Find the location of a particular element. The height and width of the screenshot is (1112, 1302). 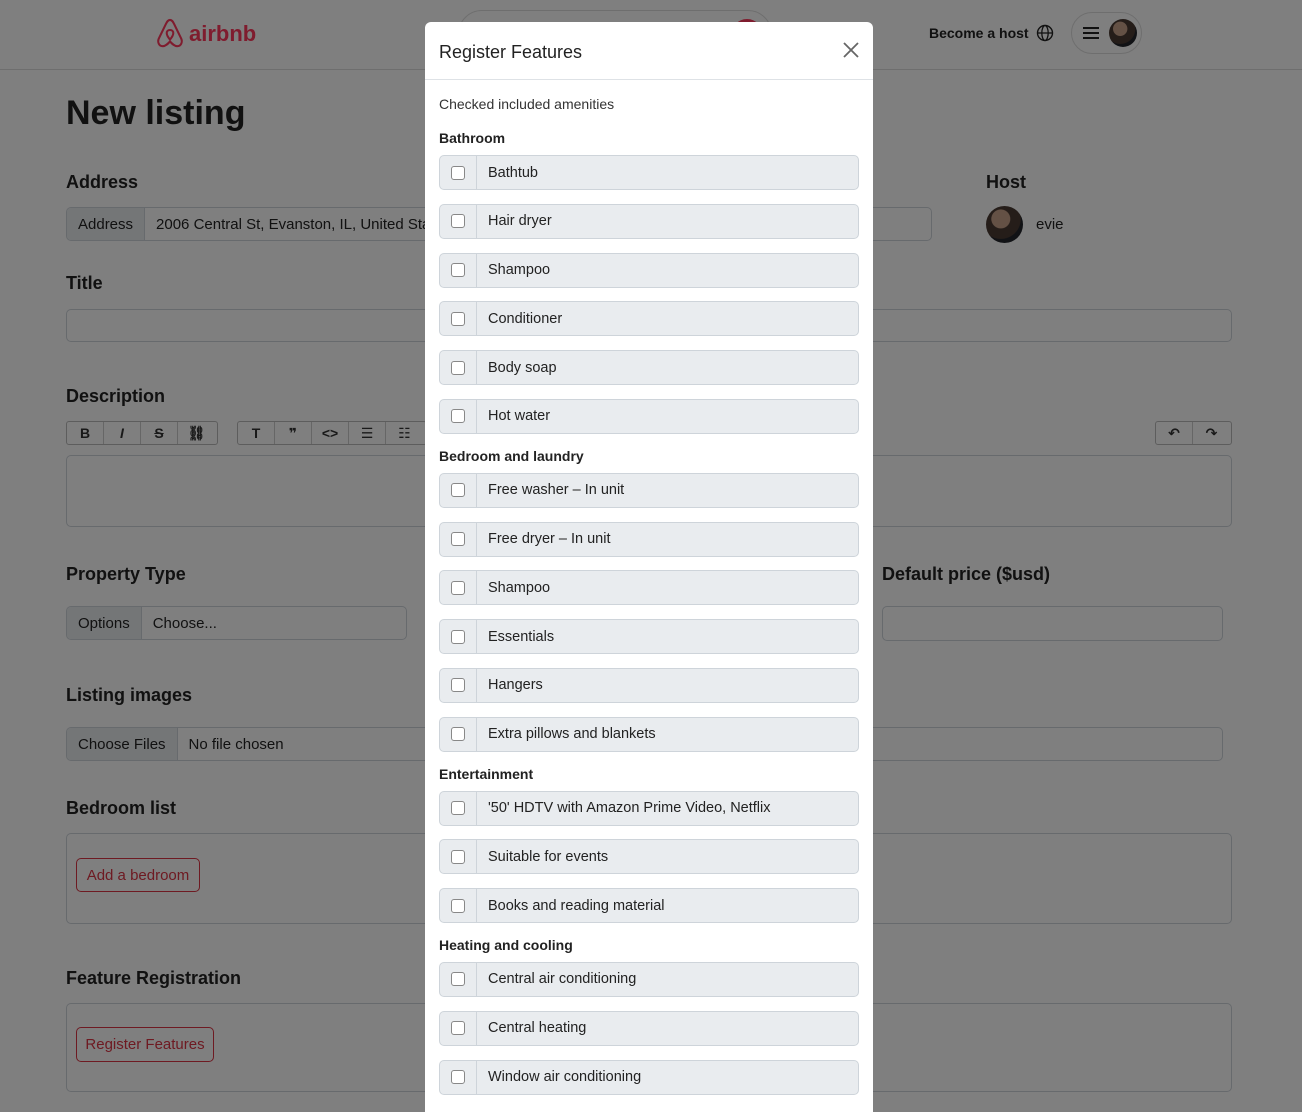

amenity-label: Free washer – In unit is located at coordinates (556, 490).